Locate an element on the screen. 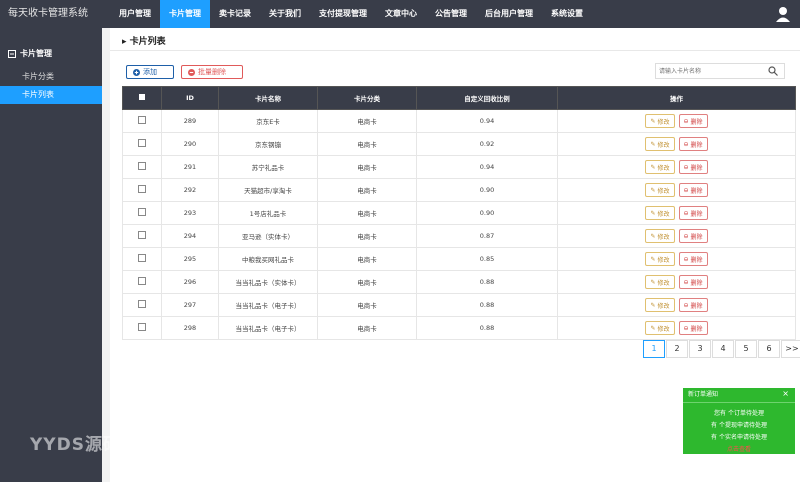 Image resolution: width=800 pixels, height=482 pixels. cell-id: 293 is located at coordinates (190, 213).